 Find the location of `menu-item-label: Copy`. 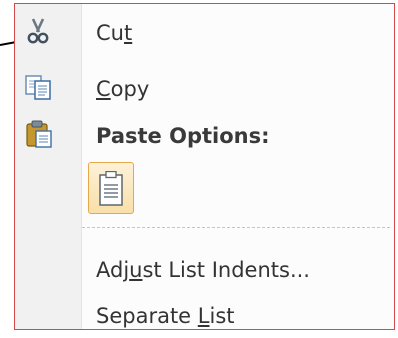

menu-item-label: Copy is located at coordinates (123, 89).